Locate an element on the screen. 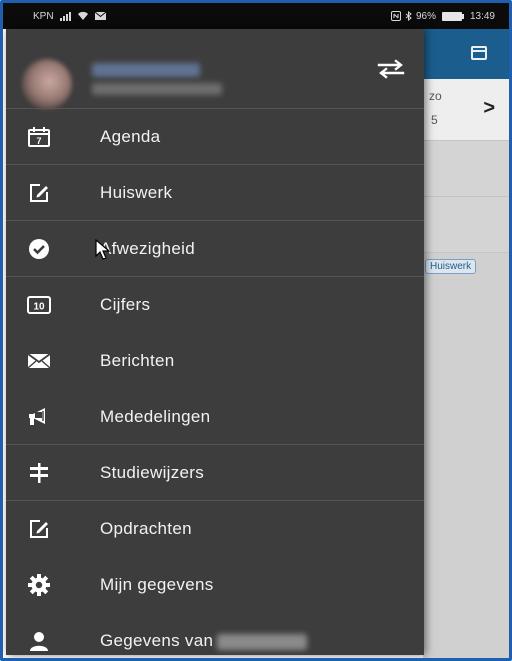 This screenshot has width=512, height=661. day-abbrev: zo is located at coordinates (435, 96).